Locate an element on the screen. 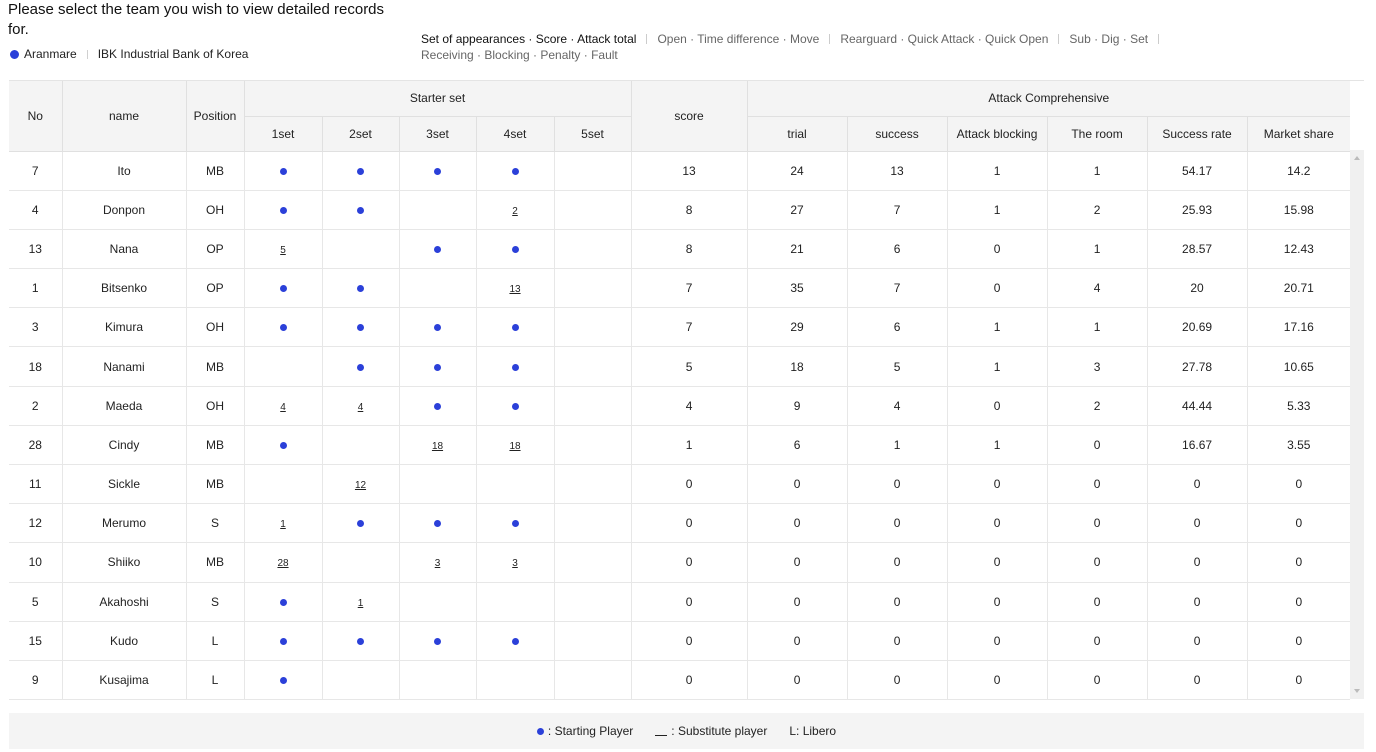 This screenshot has width=1376, height=752. table-row: 12 Merumo S 1 0 0 0 0 0 0 0 is located at coordinates (680, 523).